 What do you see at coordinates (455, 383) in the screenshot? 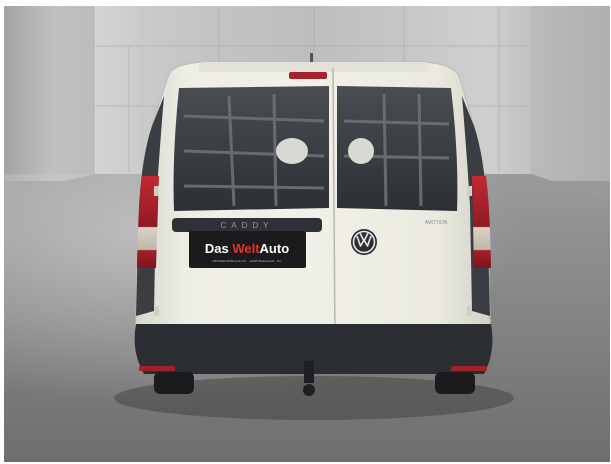
I see `right-rear-tire` at bounding box center [455, 383].